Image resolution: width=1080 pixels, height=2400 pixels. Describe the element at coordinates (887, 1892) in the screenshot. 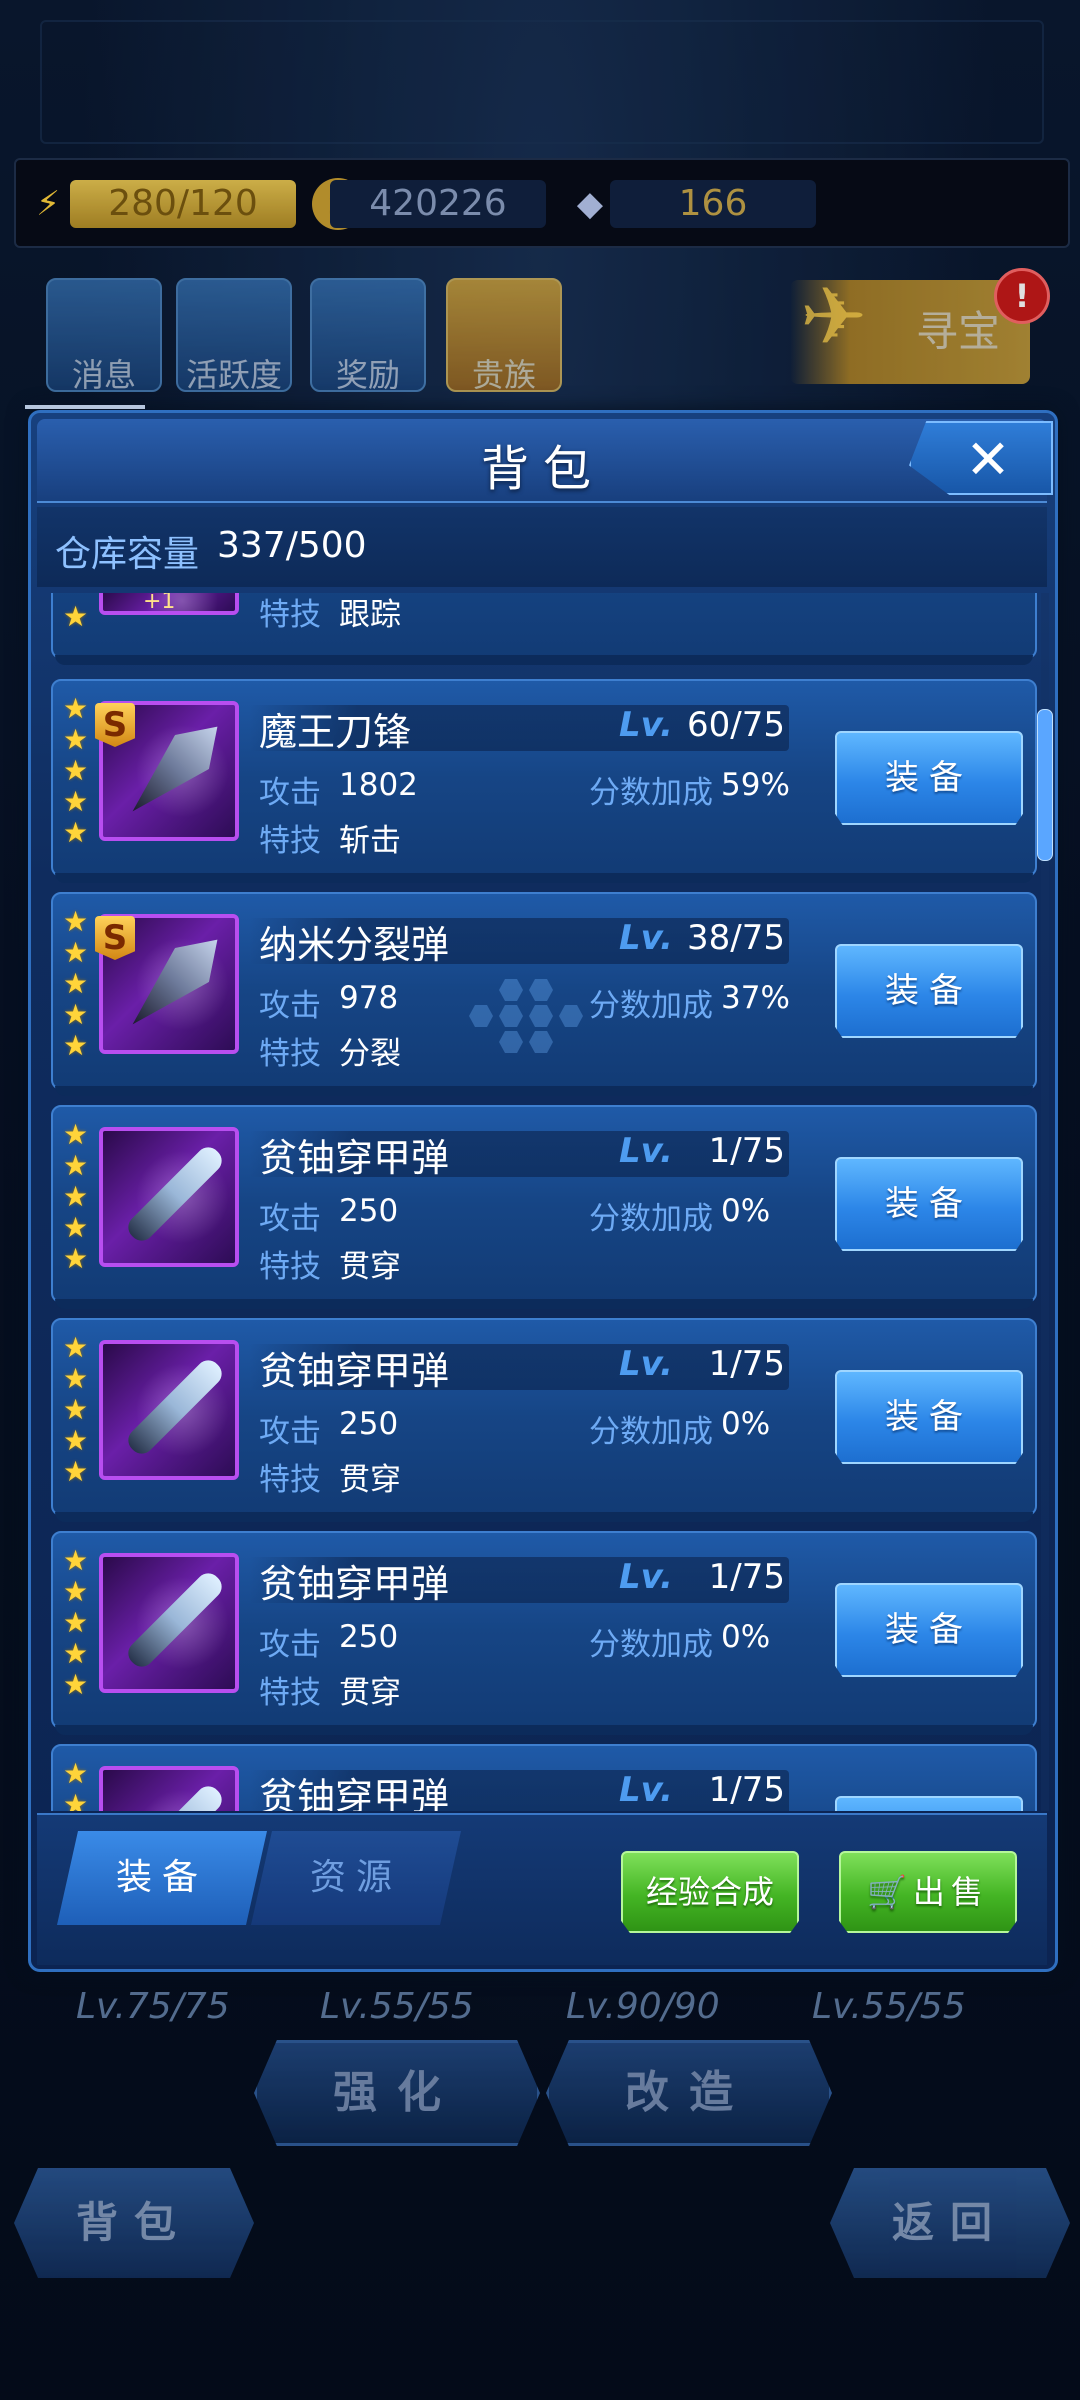

I see `cart-icon: 🛒` at that location.